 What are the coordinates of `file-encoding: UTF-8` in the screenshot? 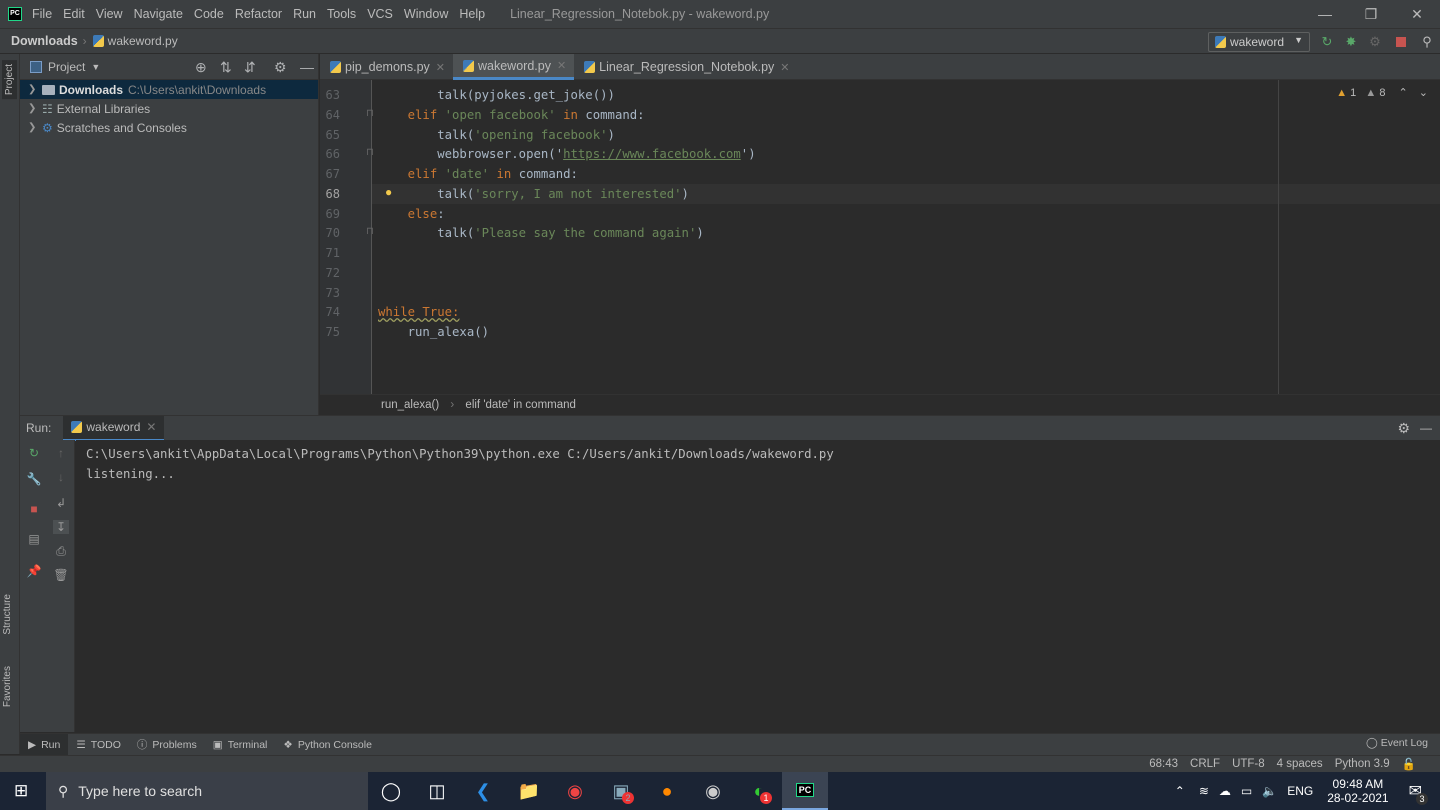 It's located at (1248, 764).